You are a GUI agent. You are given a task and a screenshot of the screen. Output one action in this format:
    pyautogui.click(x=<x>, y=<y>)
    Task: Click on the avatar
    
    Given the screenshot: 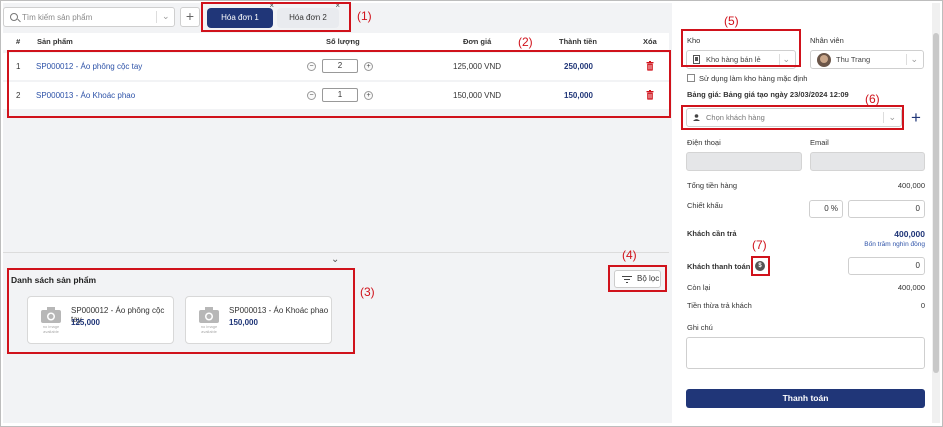 What is the action you would take?
    pyautogui.click(x=824, y=60)
    